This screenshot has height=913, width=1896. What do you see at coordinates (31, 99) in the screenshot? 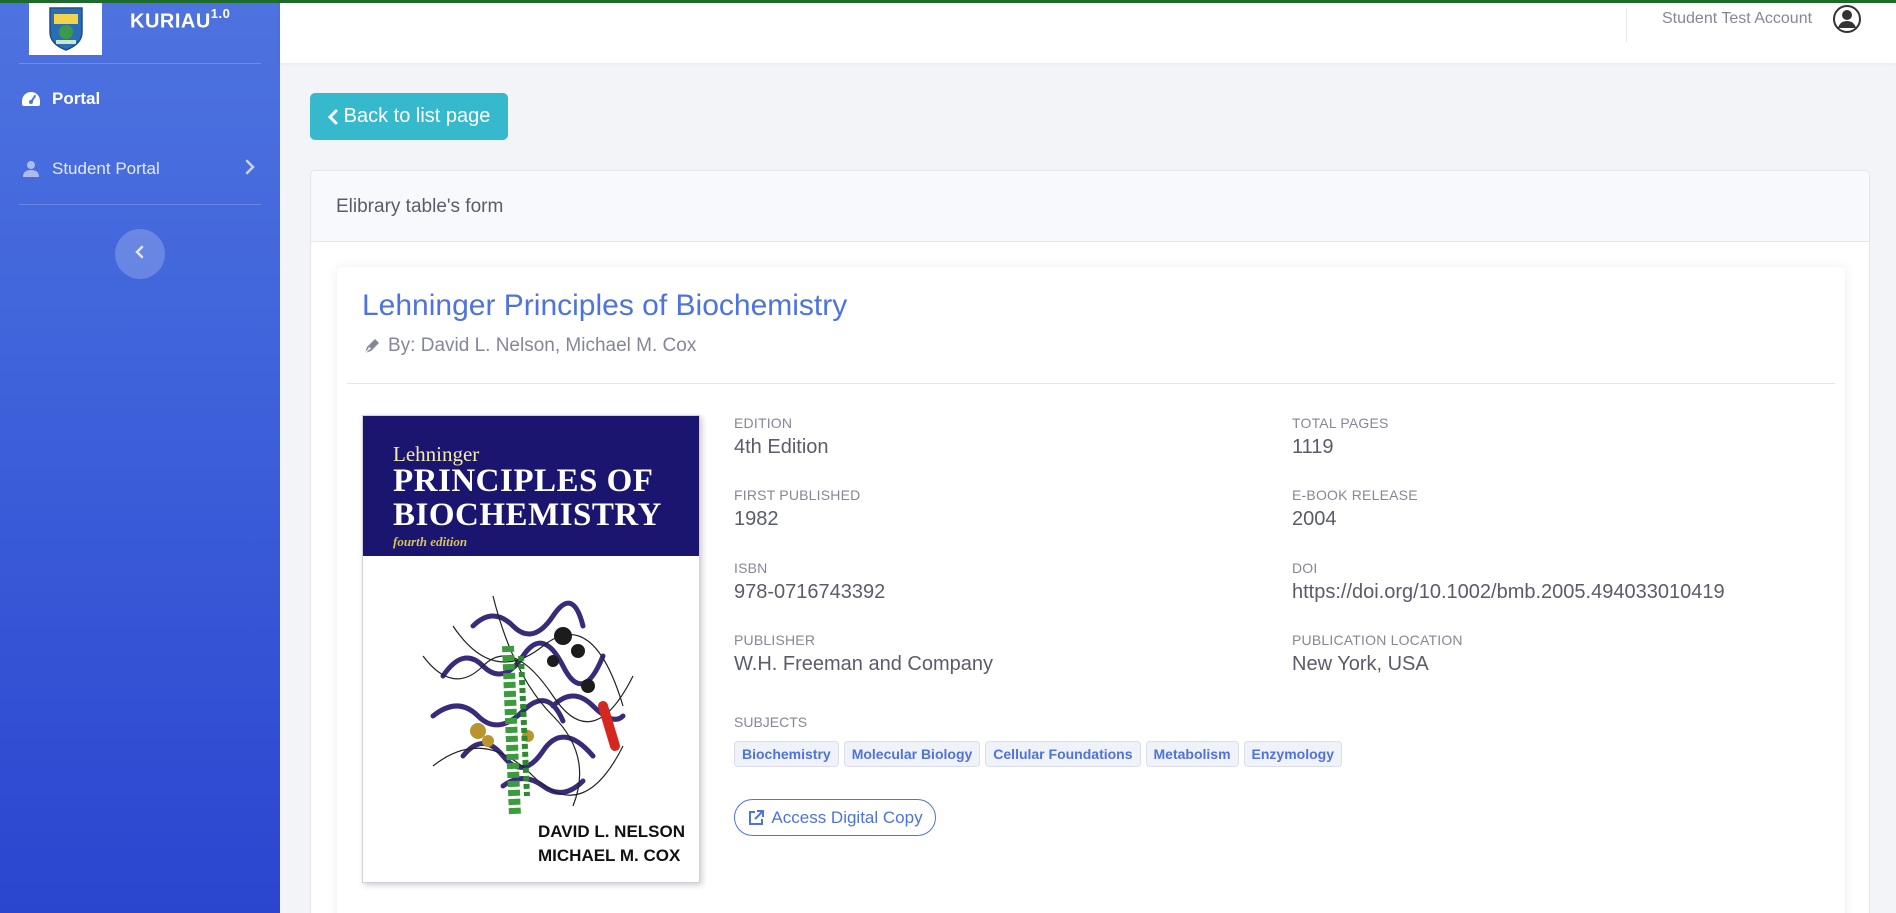
I see `dashboard-icon` at bounding box center [31, 99].